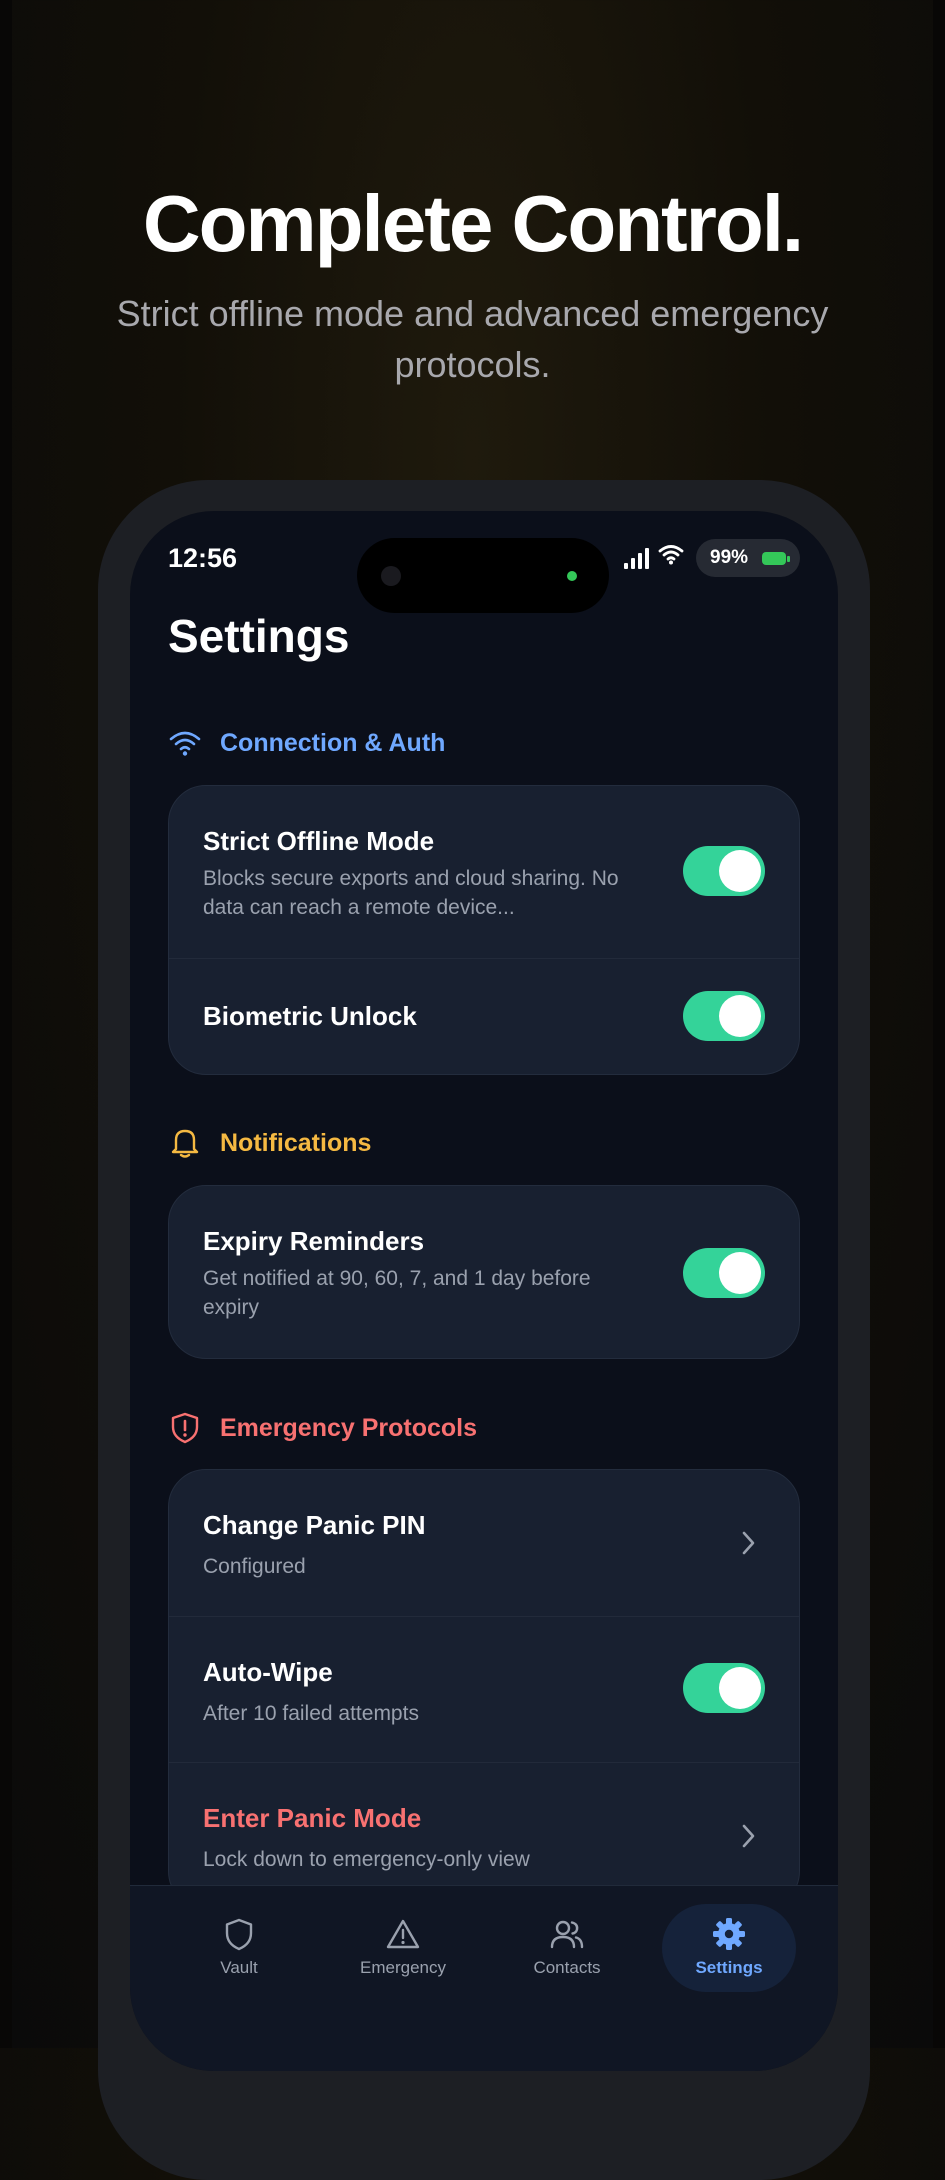 The height and width of the screenshot is (2180, 945). What do you see at coordinates (724, 871) in the screenshot?
I see `strict-offline-toggle` at bounding box center [724, 871].